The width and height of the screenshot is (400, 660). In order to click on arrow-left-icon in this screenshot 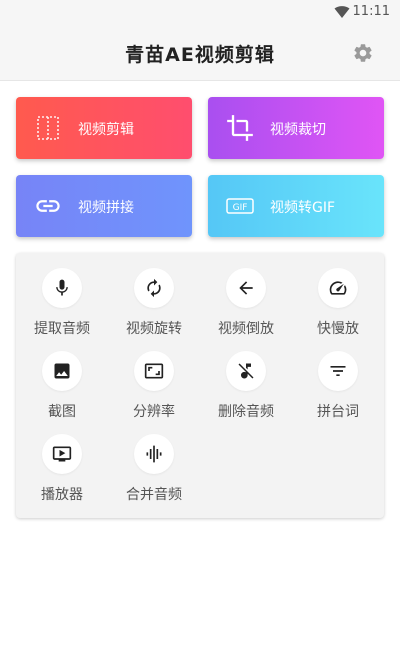, I will do `click(246, 288)`.